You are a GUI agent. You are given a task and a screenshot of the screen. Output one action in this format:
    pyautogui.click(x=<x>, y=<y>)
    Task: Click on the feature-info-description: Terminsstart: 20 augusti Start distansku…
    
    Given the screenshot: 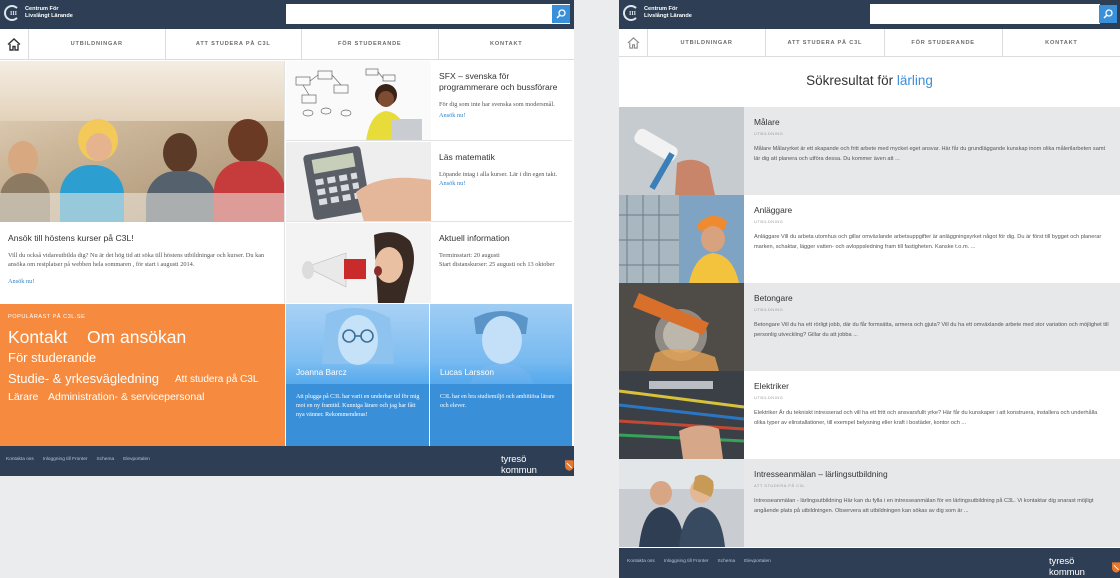 What is the action you would take?
    pyautogui.click(x=497, y=260)
    